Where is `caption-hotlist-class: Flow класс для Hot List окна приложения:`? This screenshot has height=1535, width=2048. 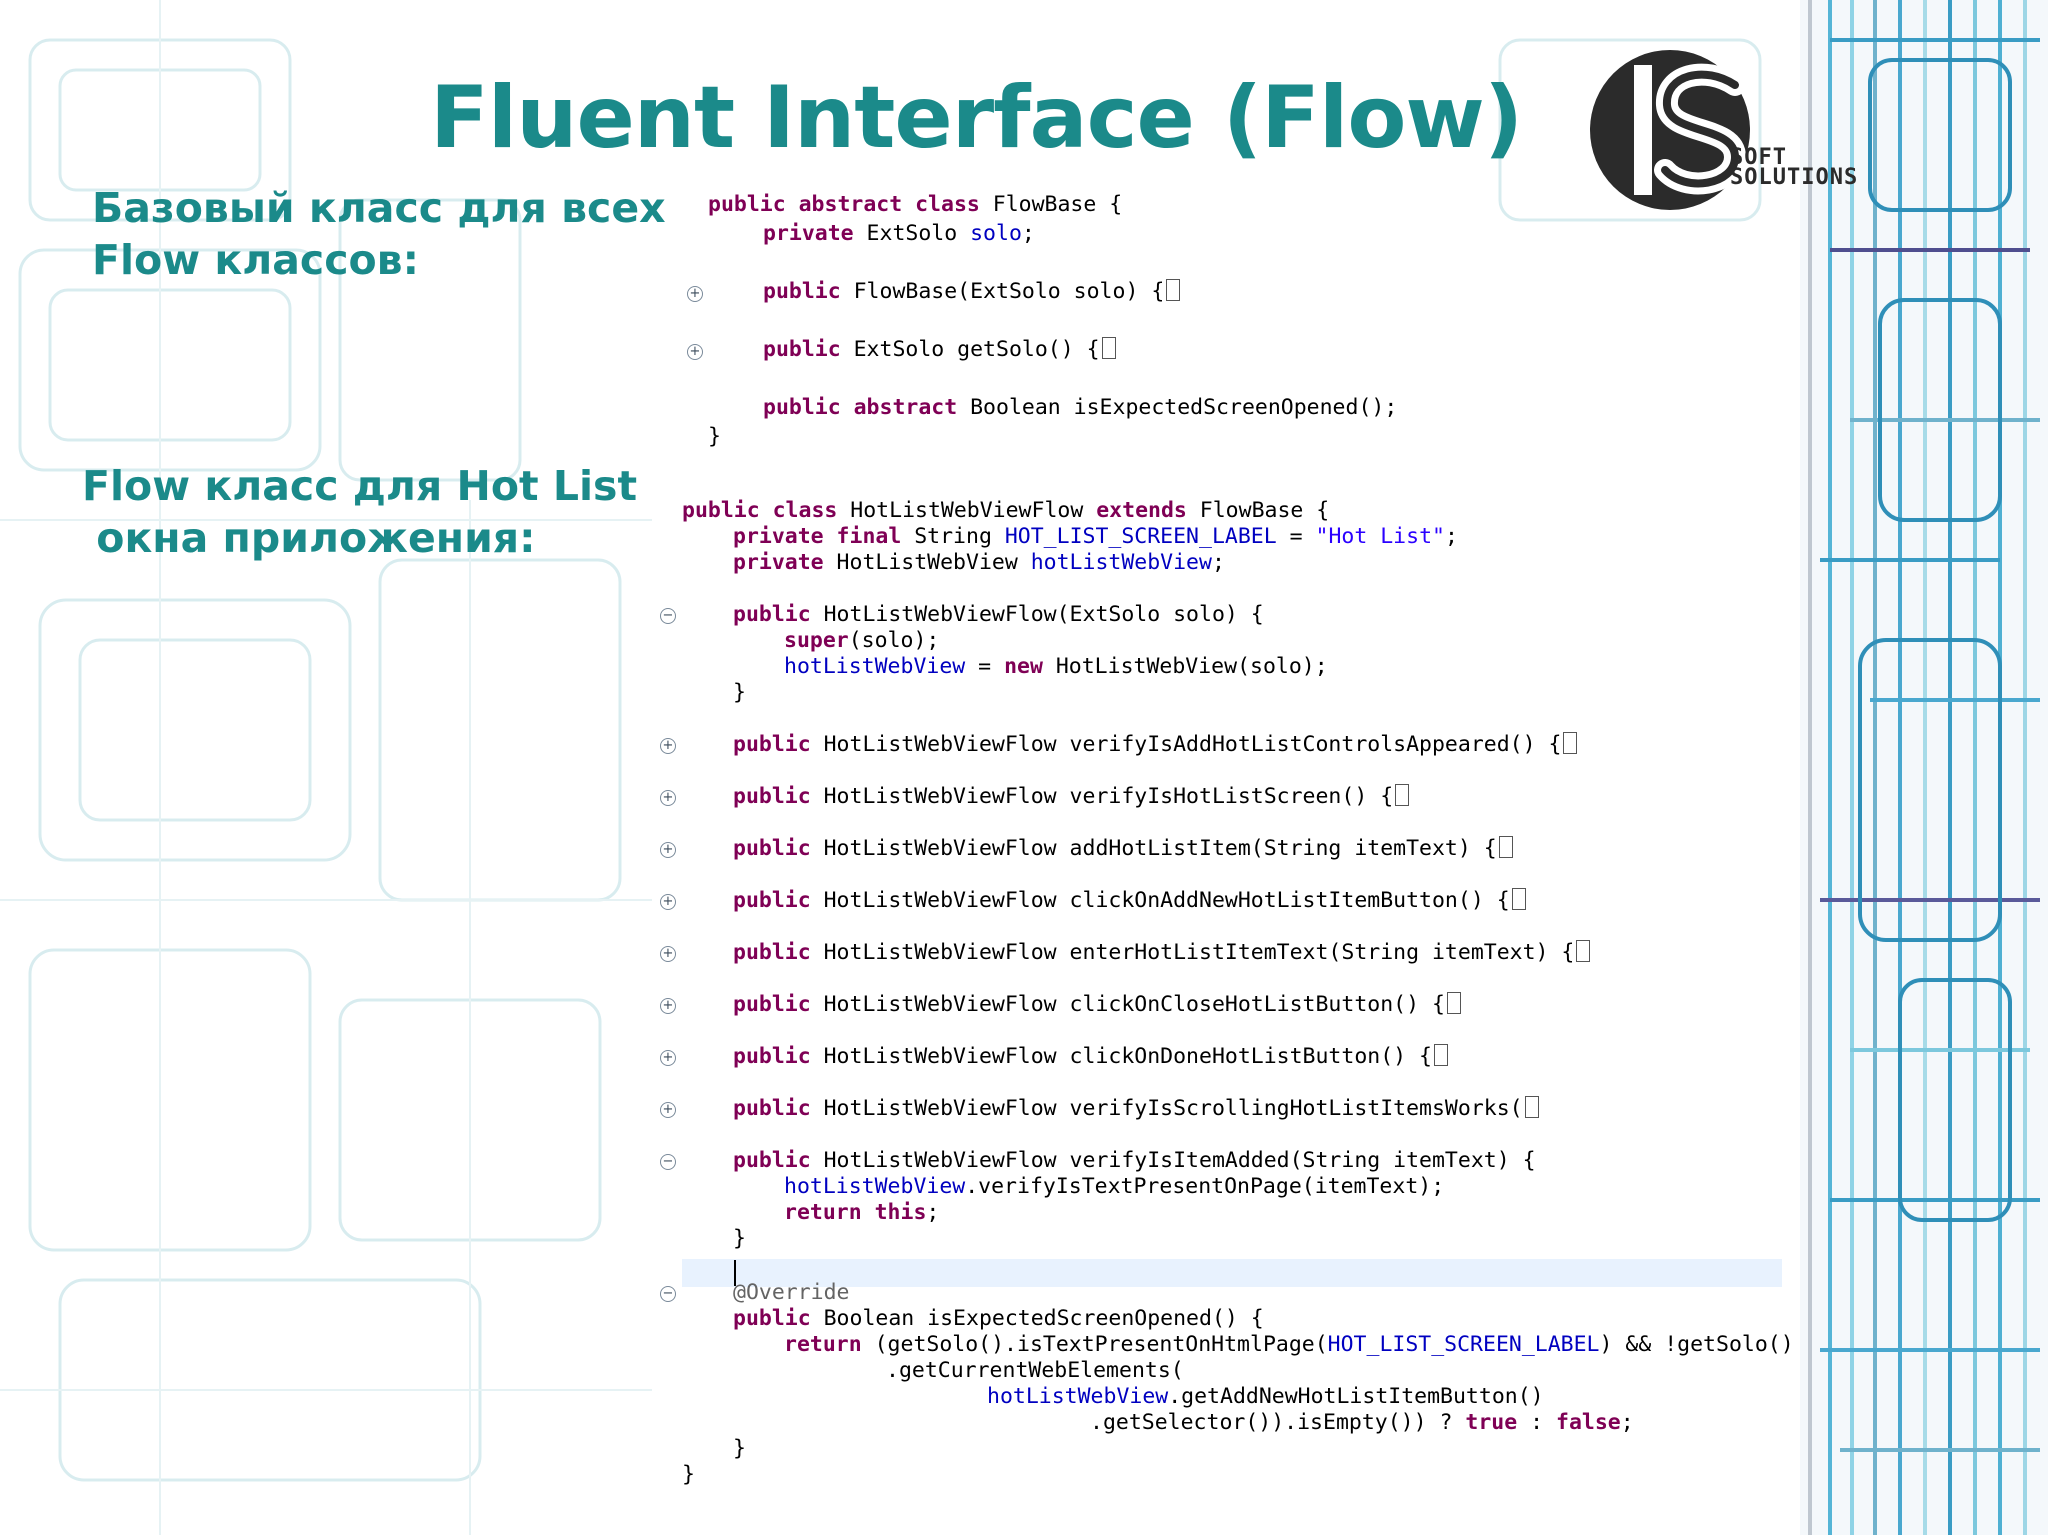
caption-hotlist-class: Flow класс для Hot List окна приложения: is located at coordinates (359, 512).